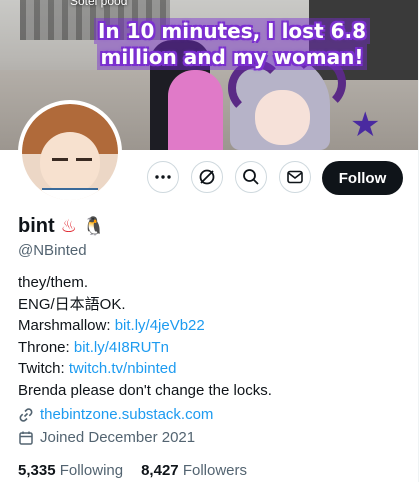 The height and width of the screenshot is (482, 419). I want to click on search-icon, so click(251, 177).